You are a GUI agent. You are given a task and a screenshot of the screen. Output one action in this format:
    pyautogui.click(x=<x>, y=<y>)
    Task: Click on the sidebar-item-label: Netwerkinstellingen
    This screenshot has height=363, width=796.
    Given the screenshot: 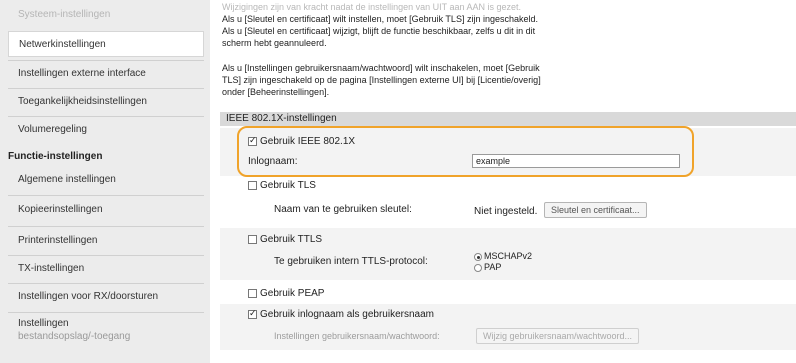 What is the action you would take?
    pyautogui.click(x=62, y=44)
    